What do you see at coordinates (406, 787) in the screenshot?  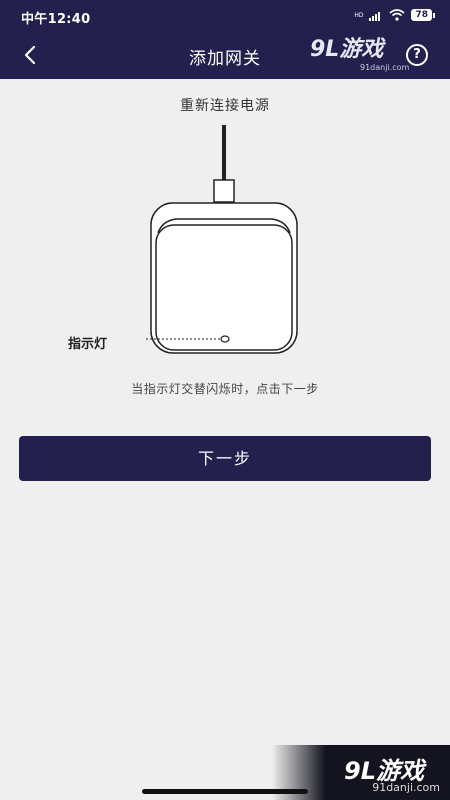 I see `watermark-bottom-site: 91danji.com` at bounding box center [406, 787].